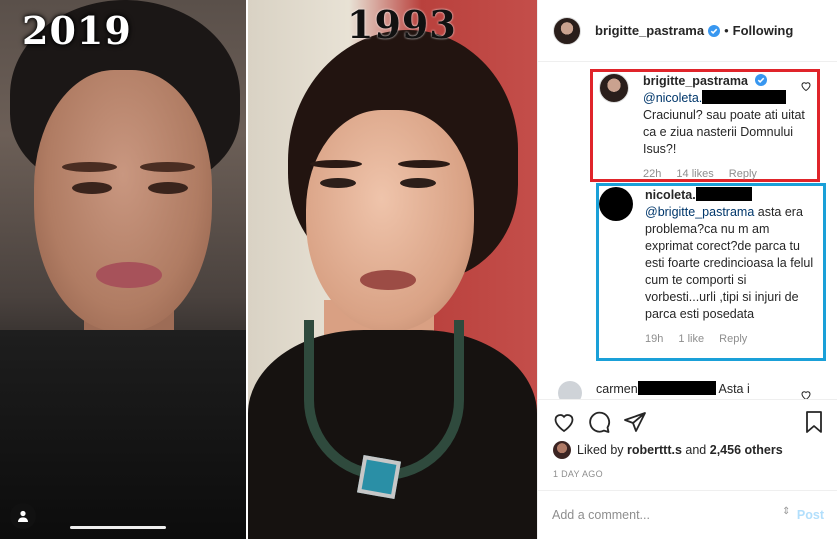 Image resolution: width=837 pixels, height=539 pixels. What do you see at coordinates (695, 81) in the screenshot?
I see `comment-username: brigitte_pastrama` at bounding box center [695, 81].